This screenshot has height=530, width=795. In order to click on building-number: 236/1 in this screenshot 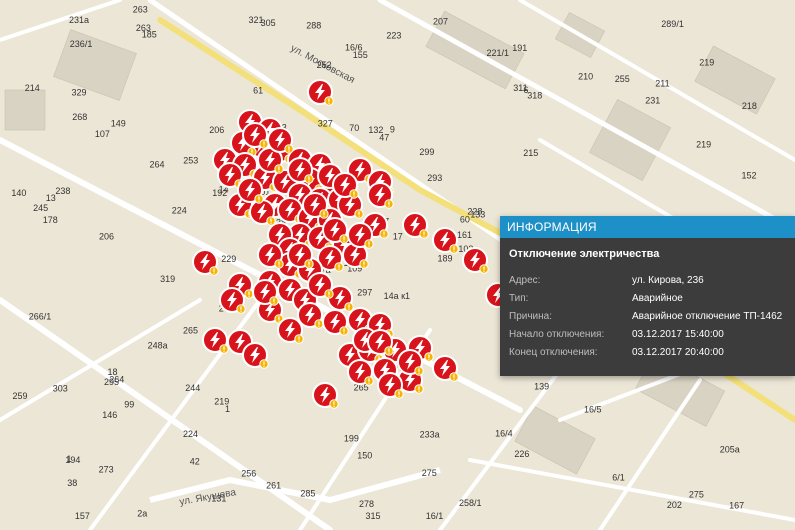, I will do `click(81, 44)`.